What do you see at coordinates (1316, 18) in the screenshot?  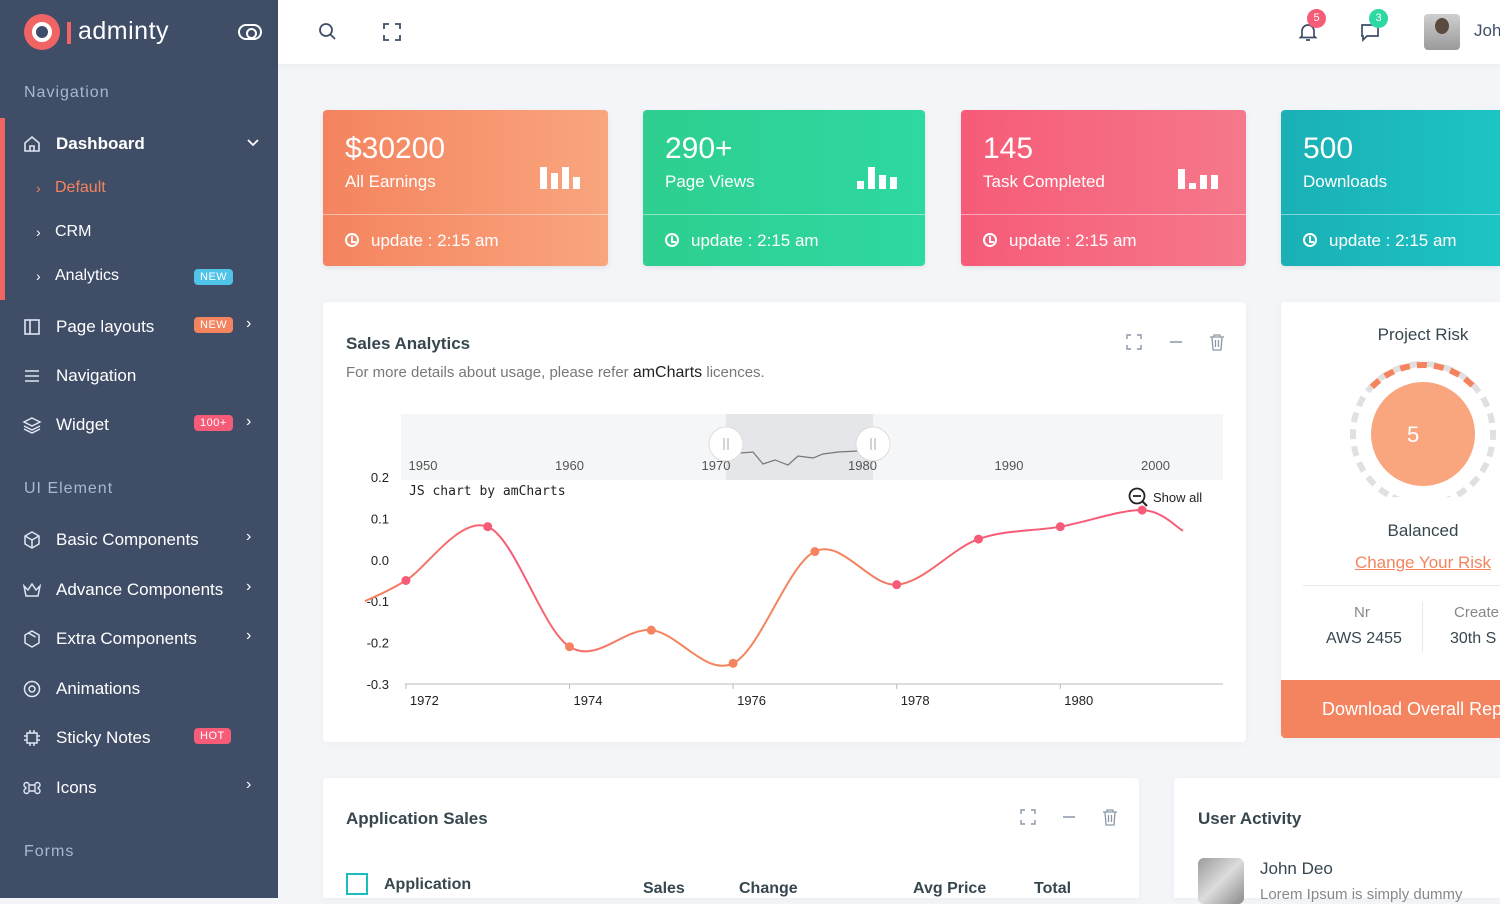 I see `notification-count-badge: 5` at bounding box center [1316, 18].